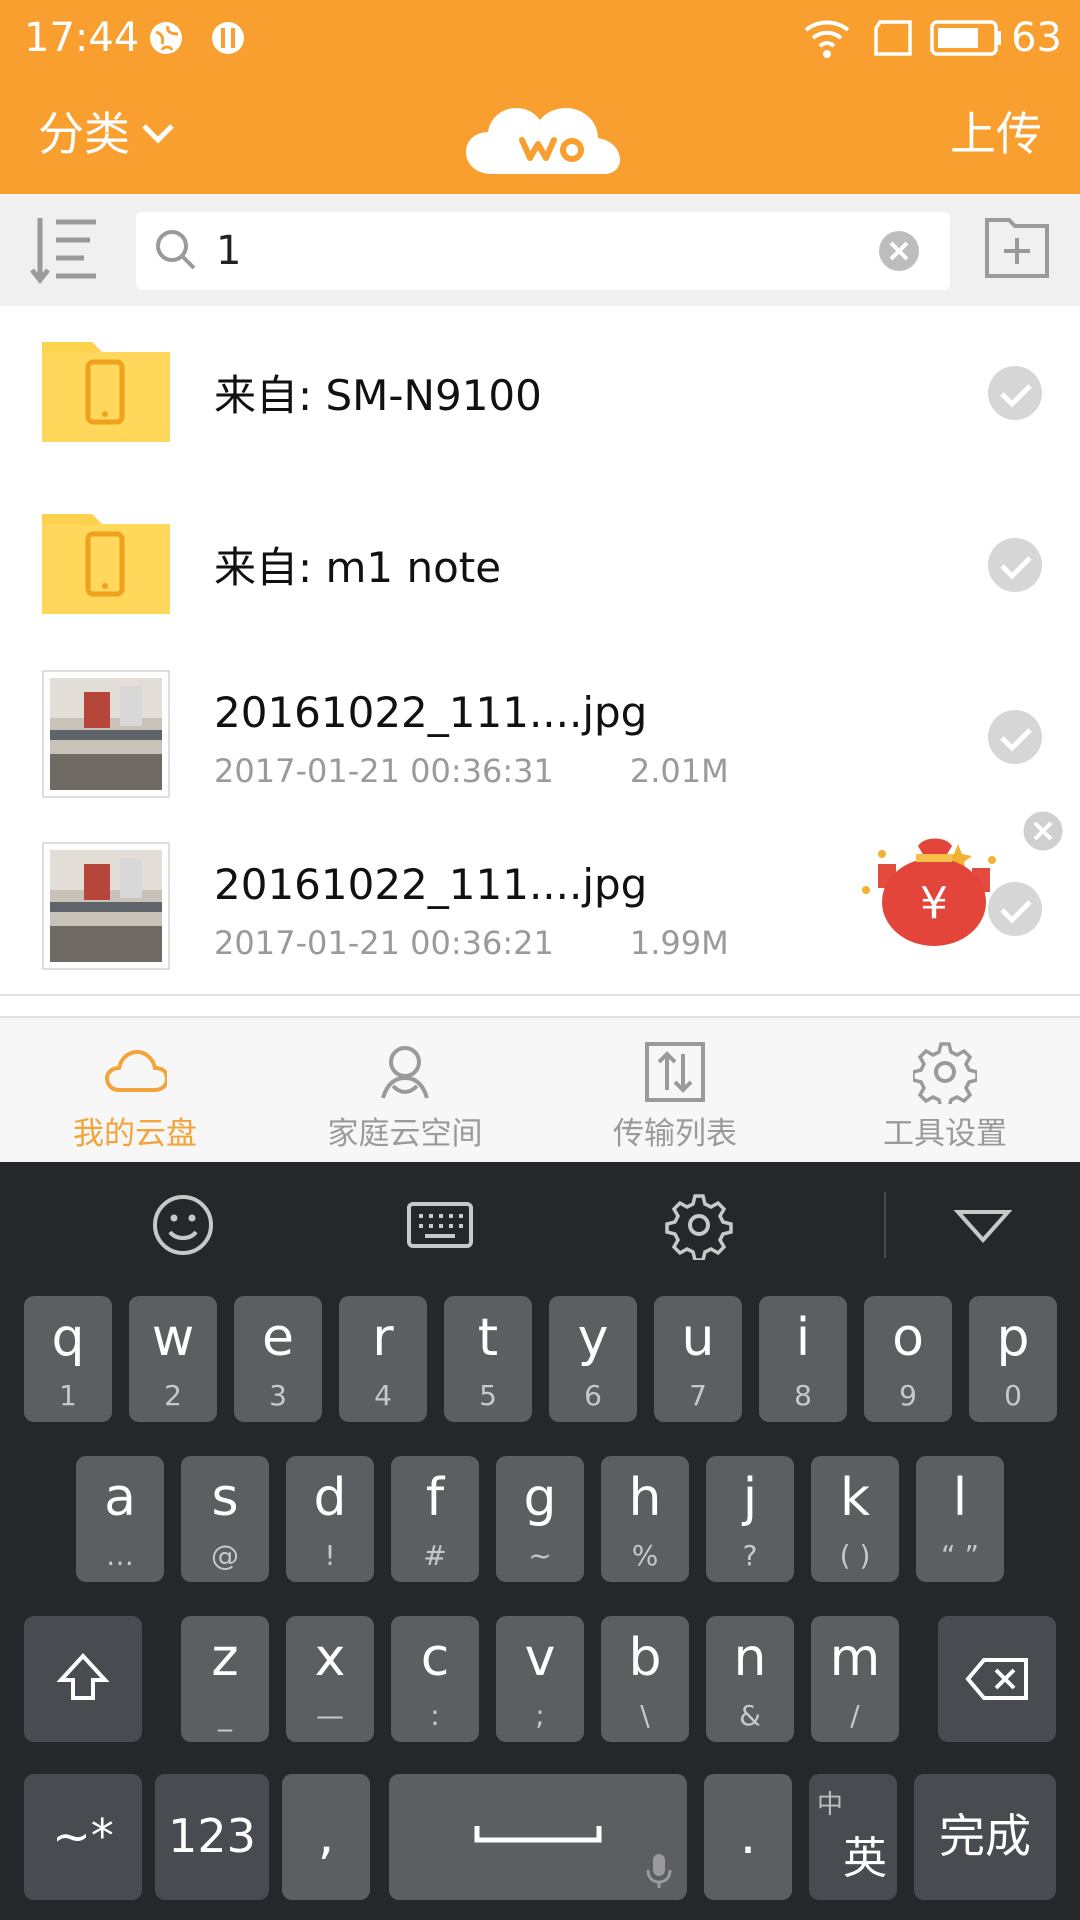 The width and height of the screenshot is (1080, 1920). I want to click on file-meta: 2017-01-21 00:36:31 2.01M, so click(471, 771).